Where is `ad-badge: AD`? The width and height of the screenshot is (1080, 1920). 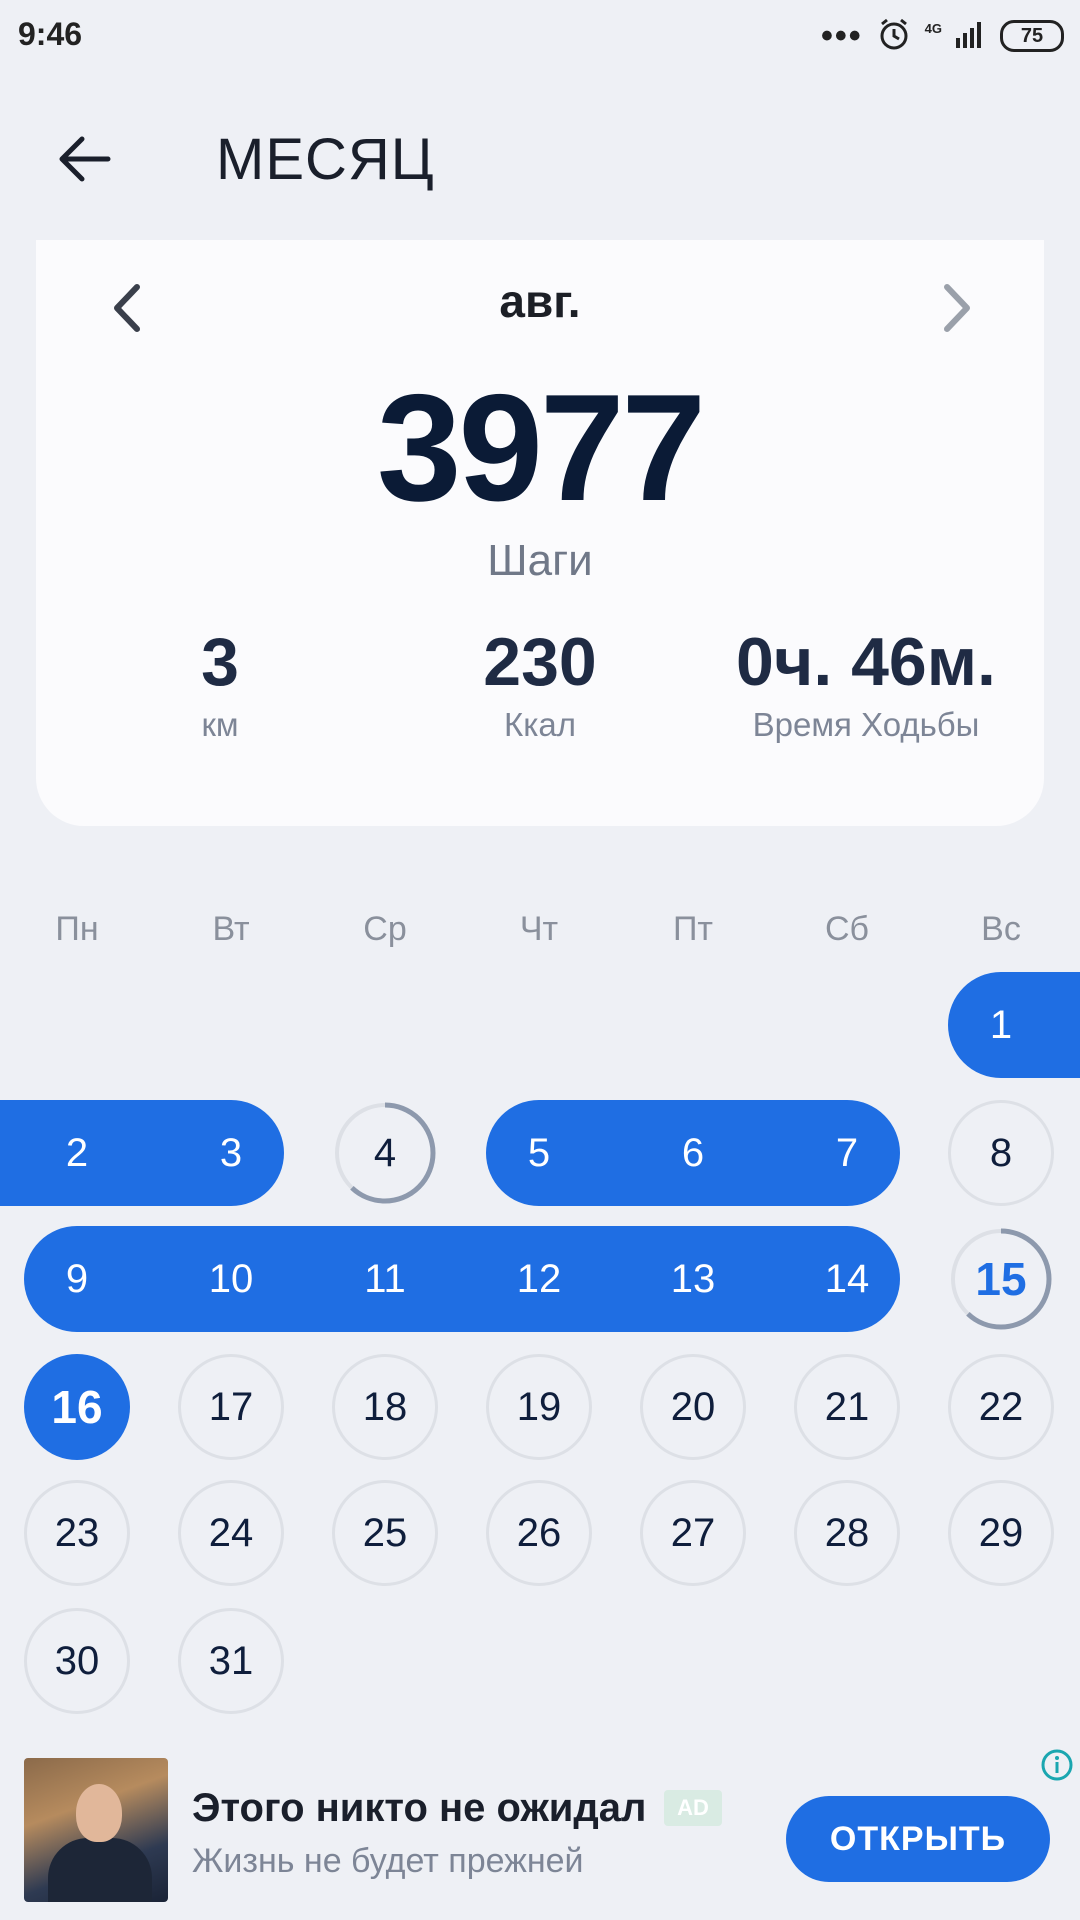 ad-badge: AD is located at coordinates (693, 1808).